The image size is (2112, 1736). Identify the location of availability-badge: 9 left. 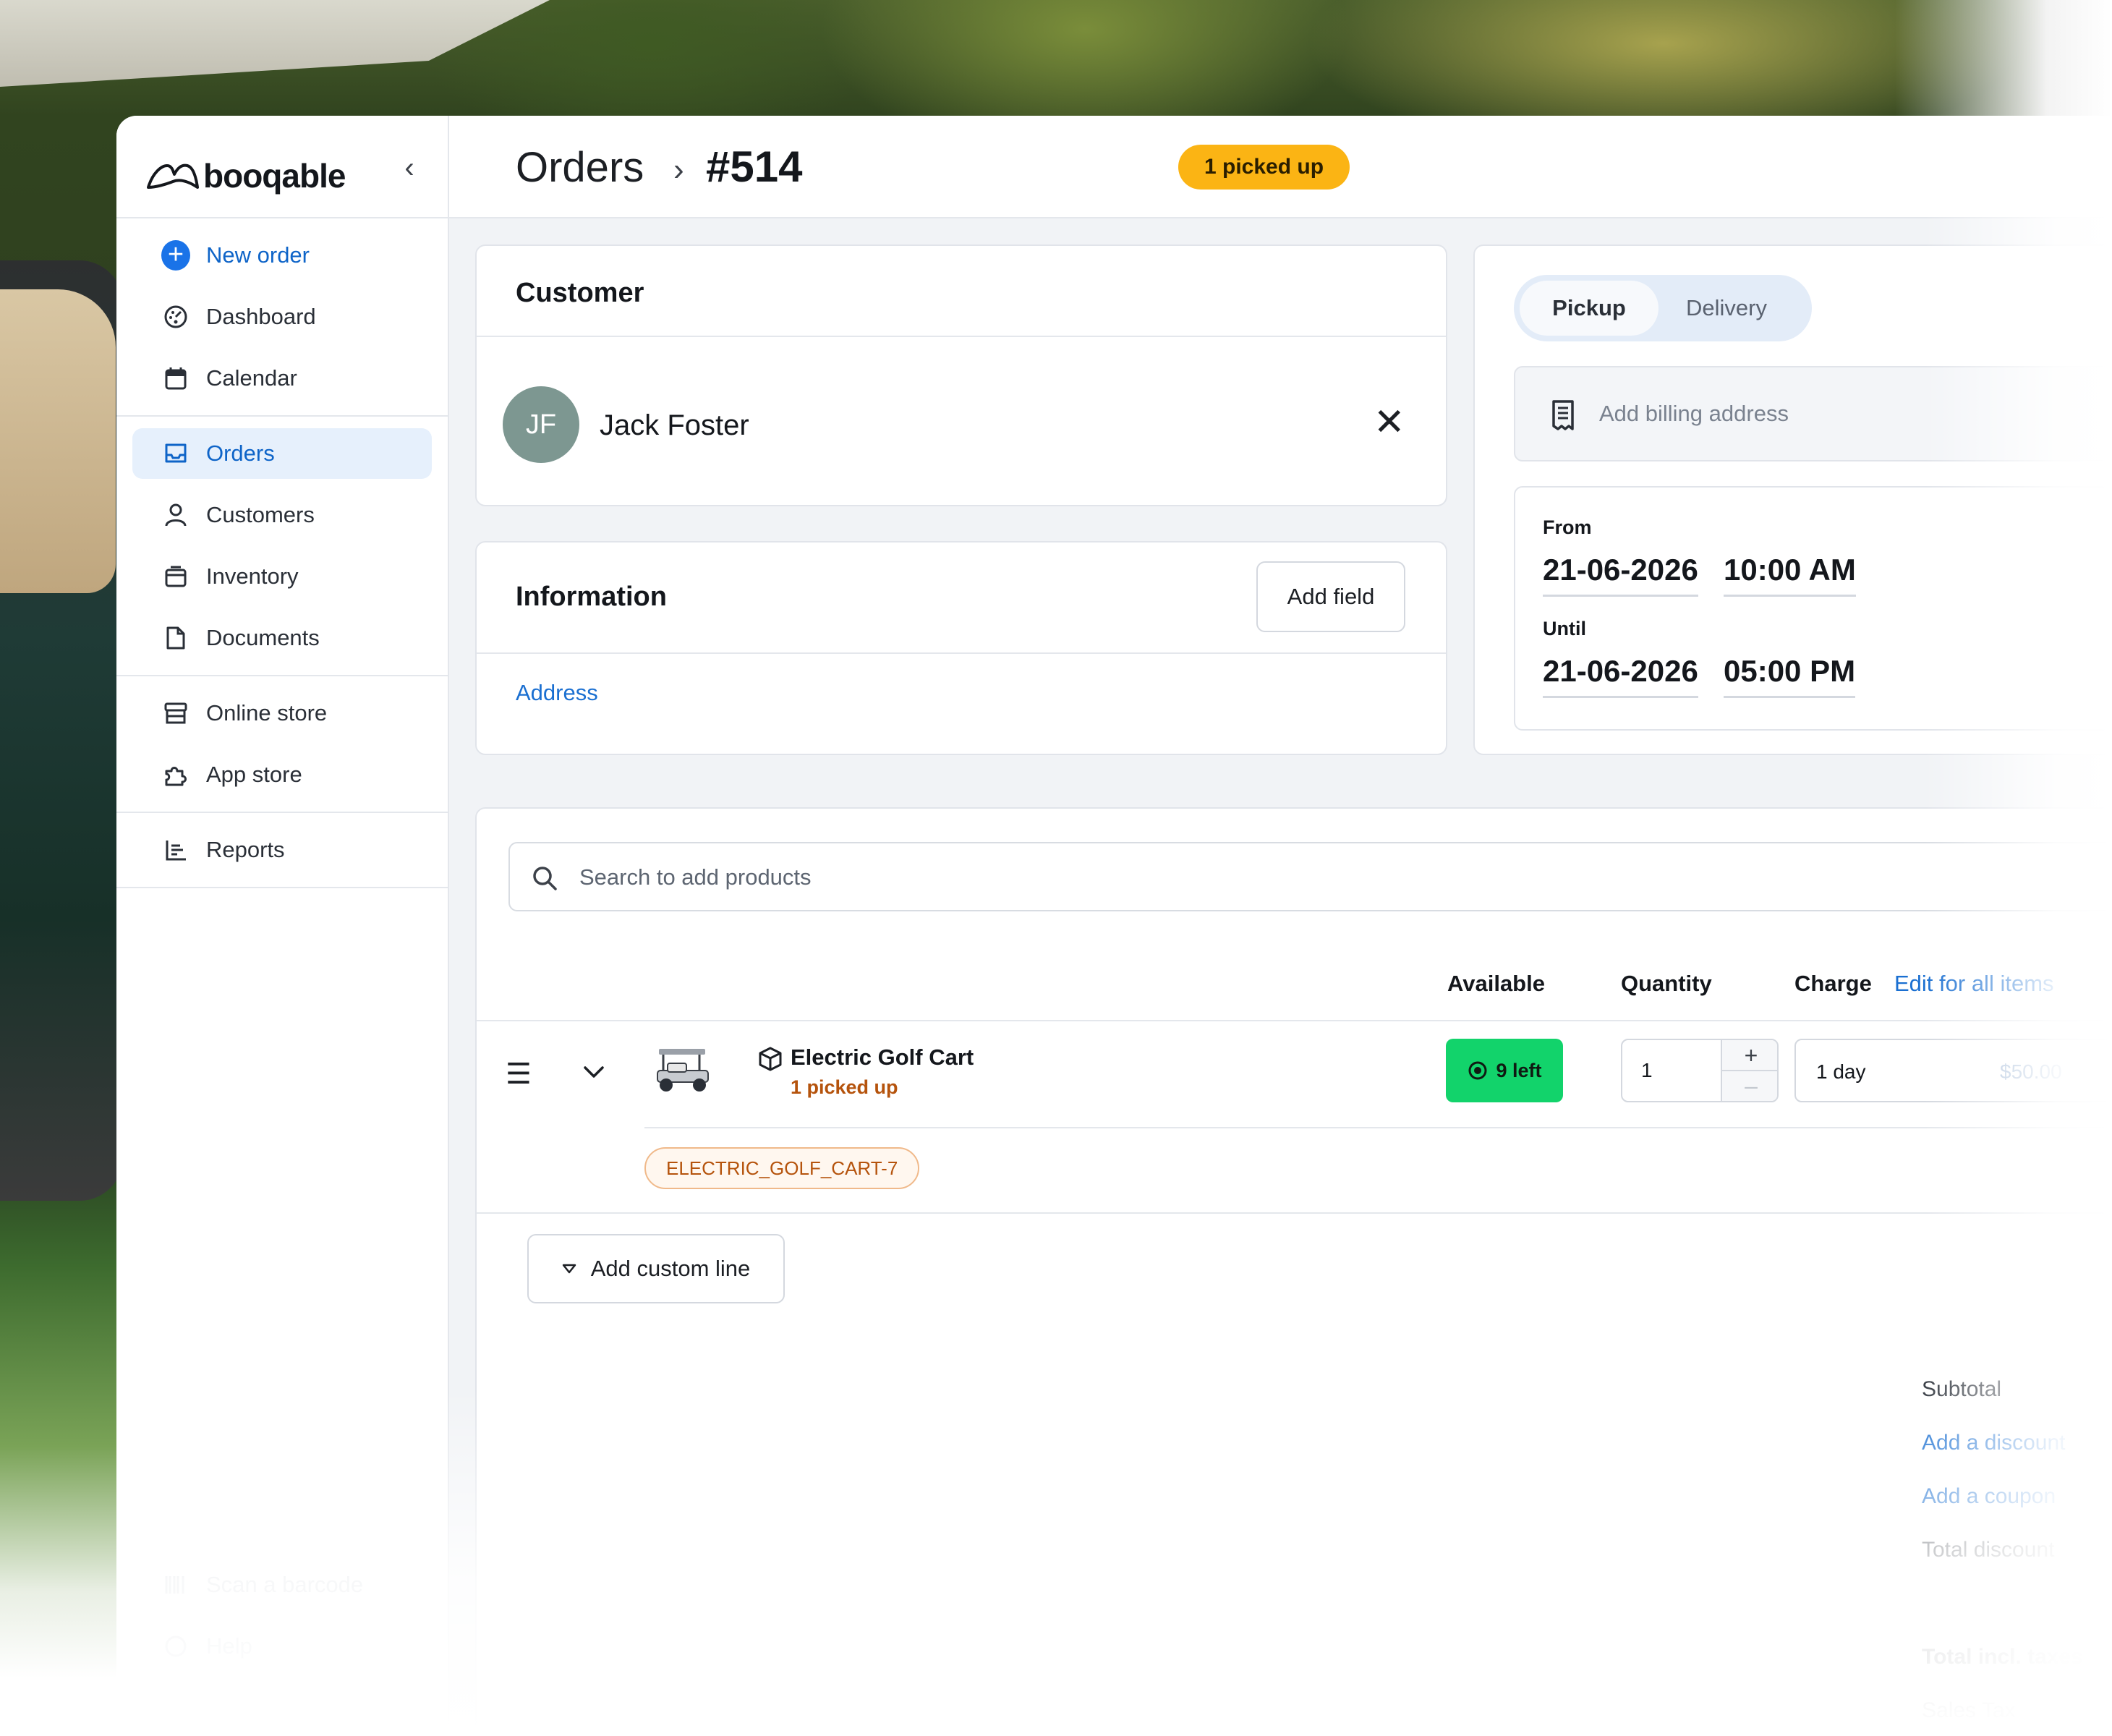
(1505, 1070).